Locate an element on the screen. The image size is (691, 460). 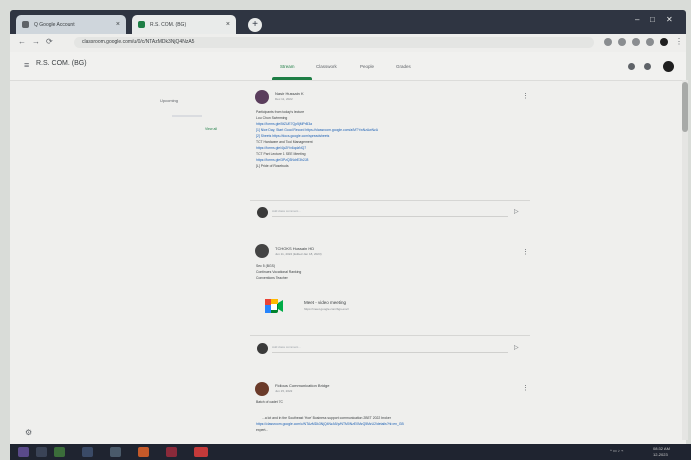
tab-label: R.S. COM. (BG) is located at coordinates (168, 24).